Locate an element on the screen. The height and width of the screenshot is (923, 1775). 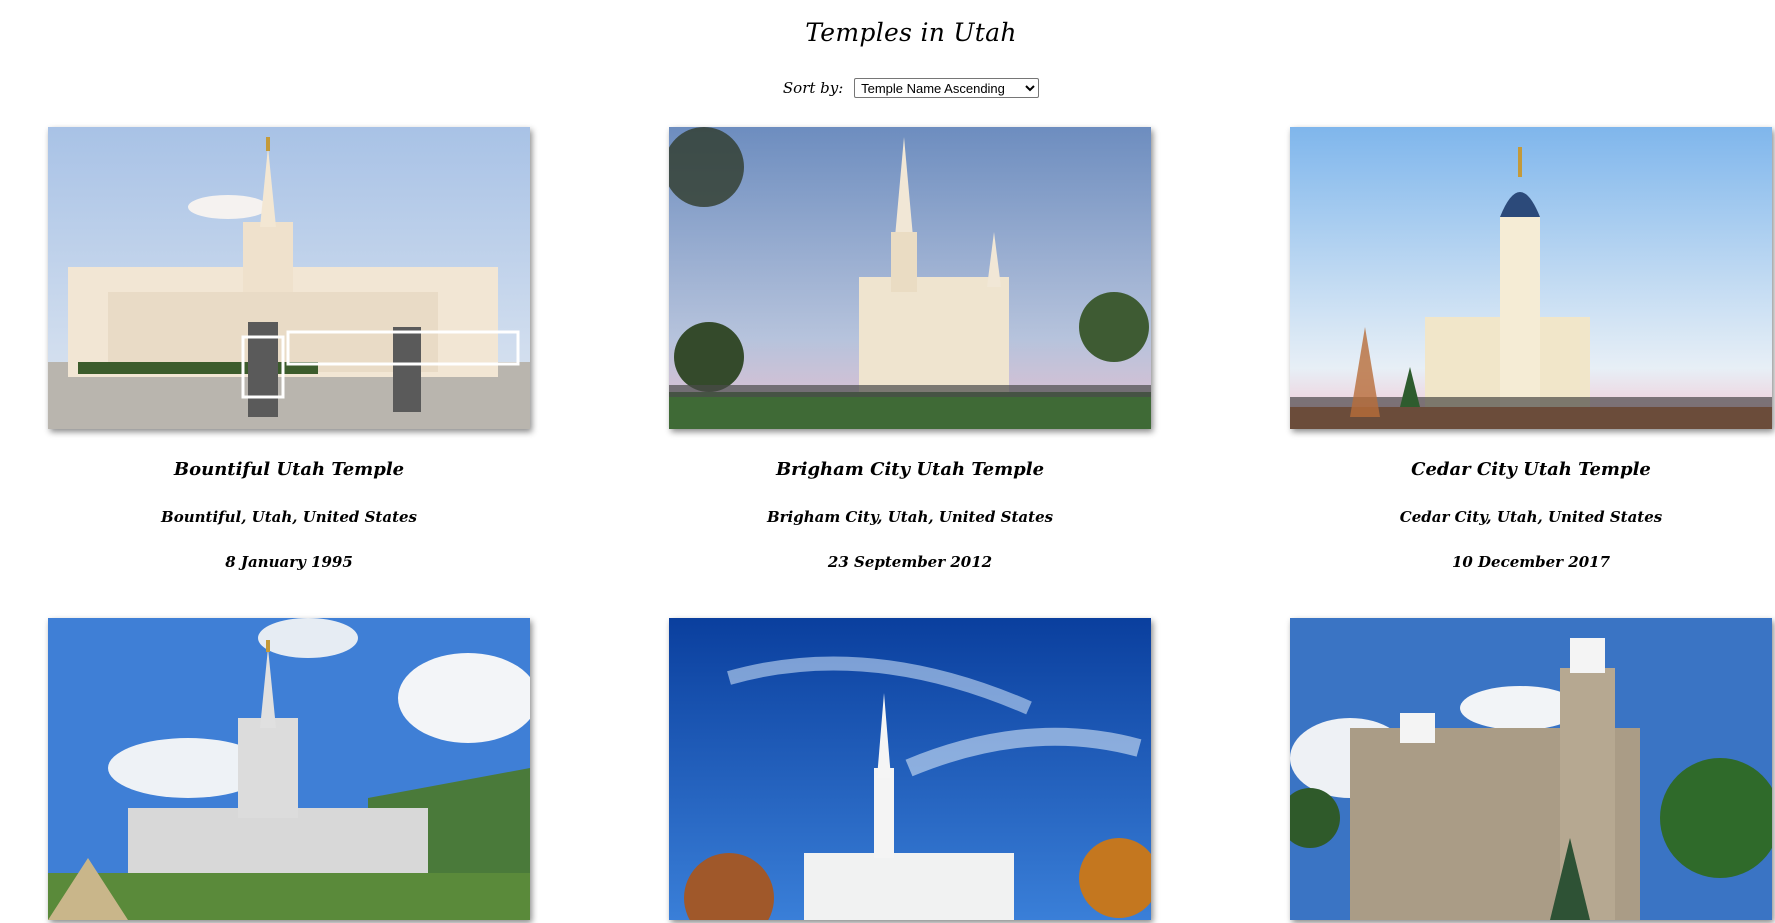
sort-label: Sort by: is located at coordinates (813, 87).